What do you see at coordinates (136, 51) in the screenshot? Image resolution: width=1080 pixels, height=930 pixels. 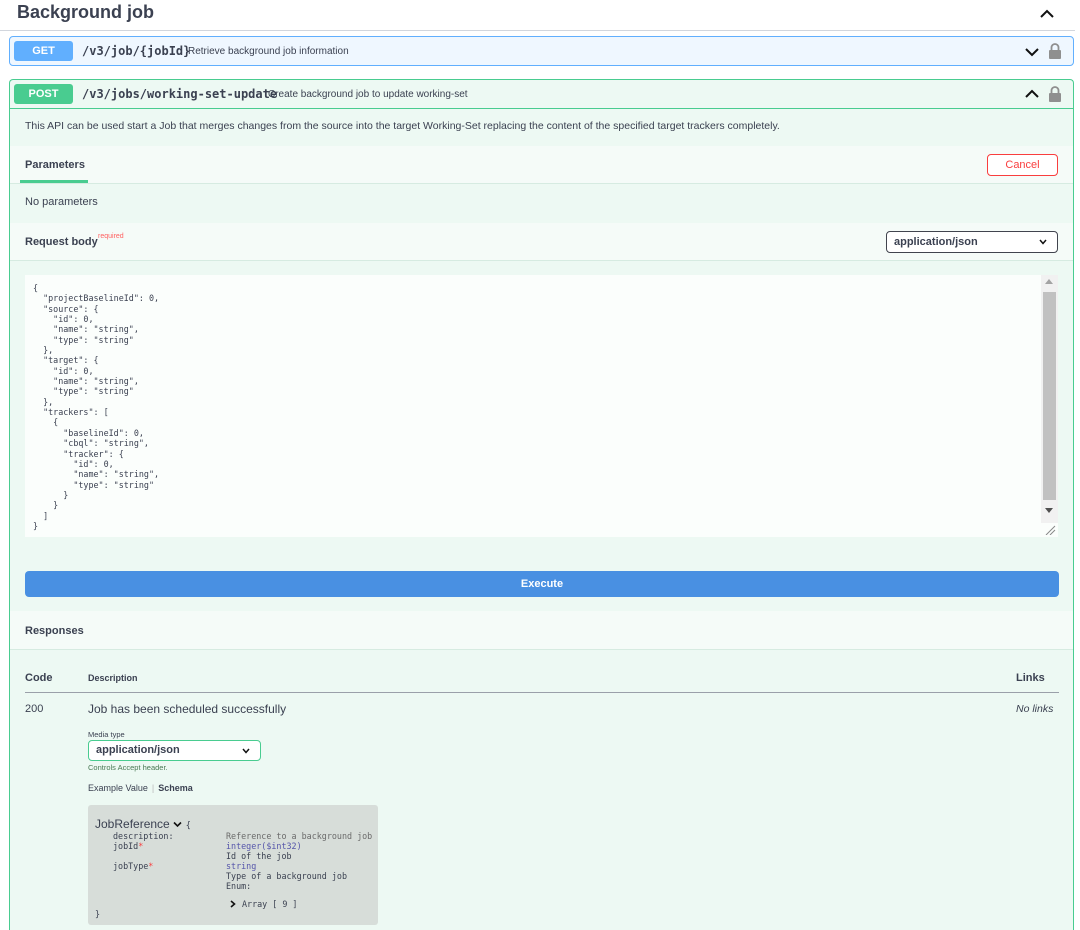 I see `operation-path: /v3/job/{jobId}` at bounding box center [136, 51].